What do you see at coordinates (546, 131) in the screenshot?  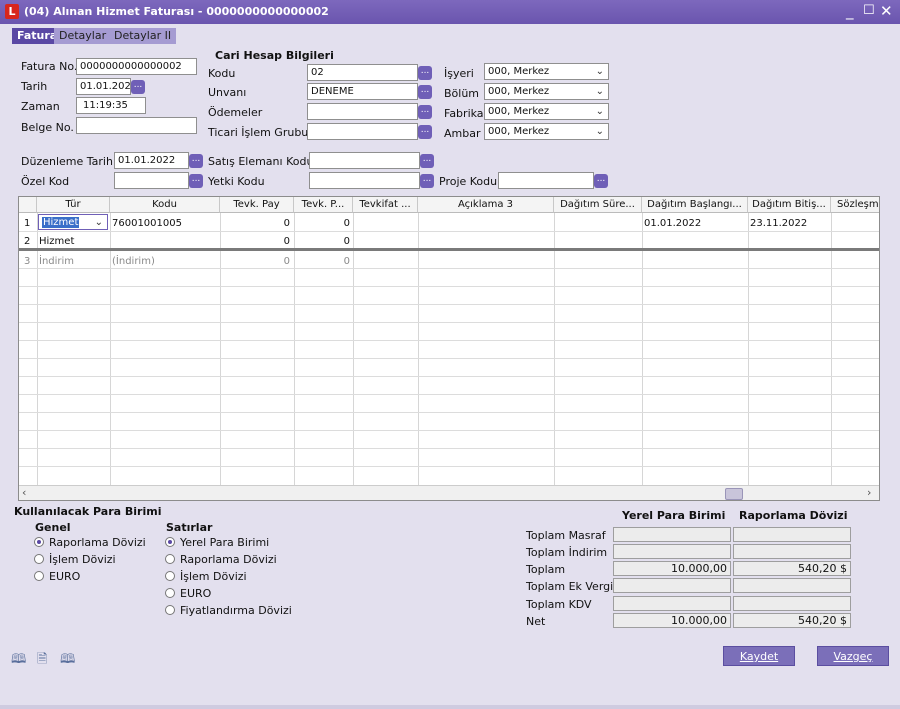 I see `ambar-select: 000, Merkez ⌄` at bounding box center [546, 131].